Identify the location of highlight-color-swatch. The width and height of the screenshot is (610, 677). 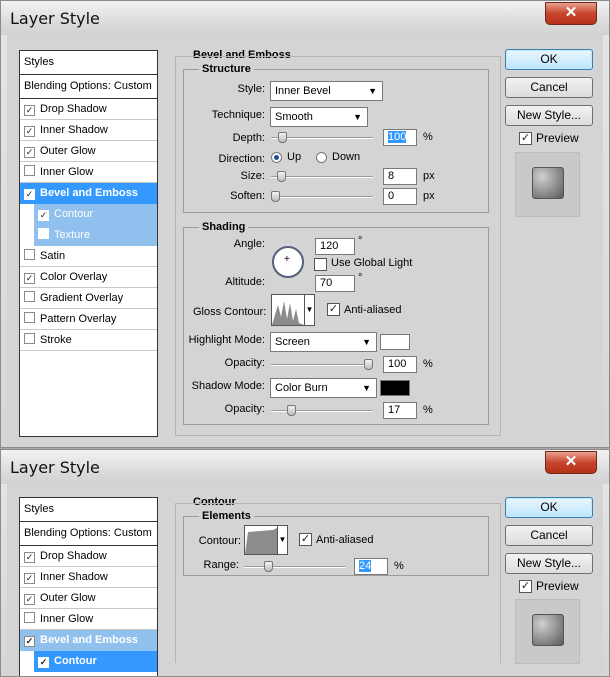
(395, 342).